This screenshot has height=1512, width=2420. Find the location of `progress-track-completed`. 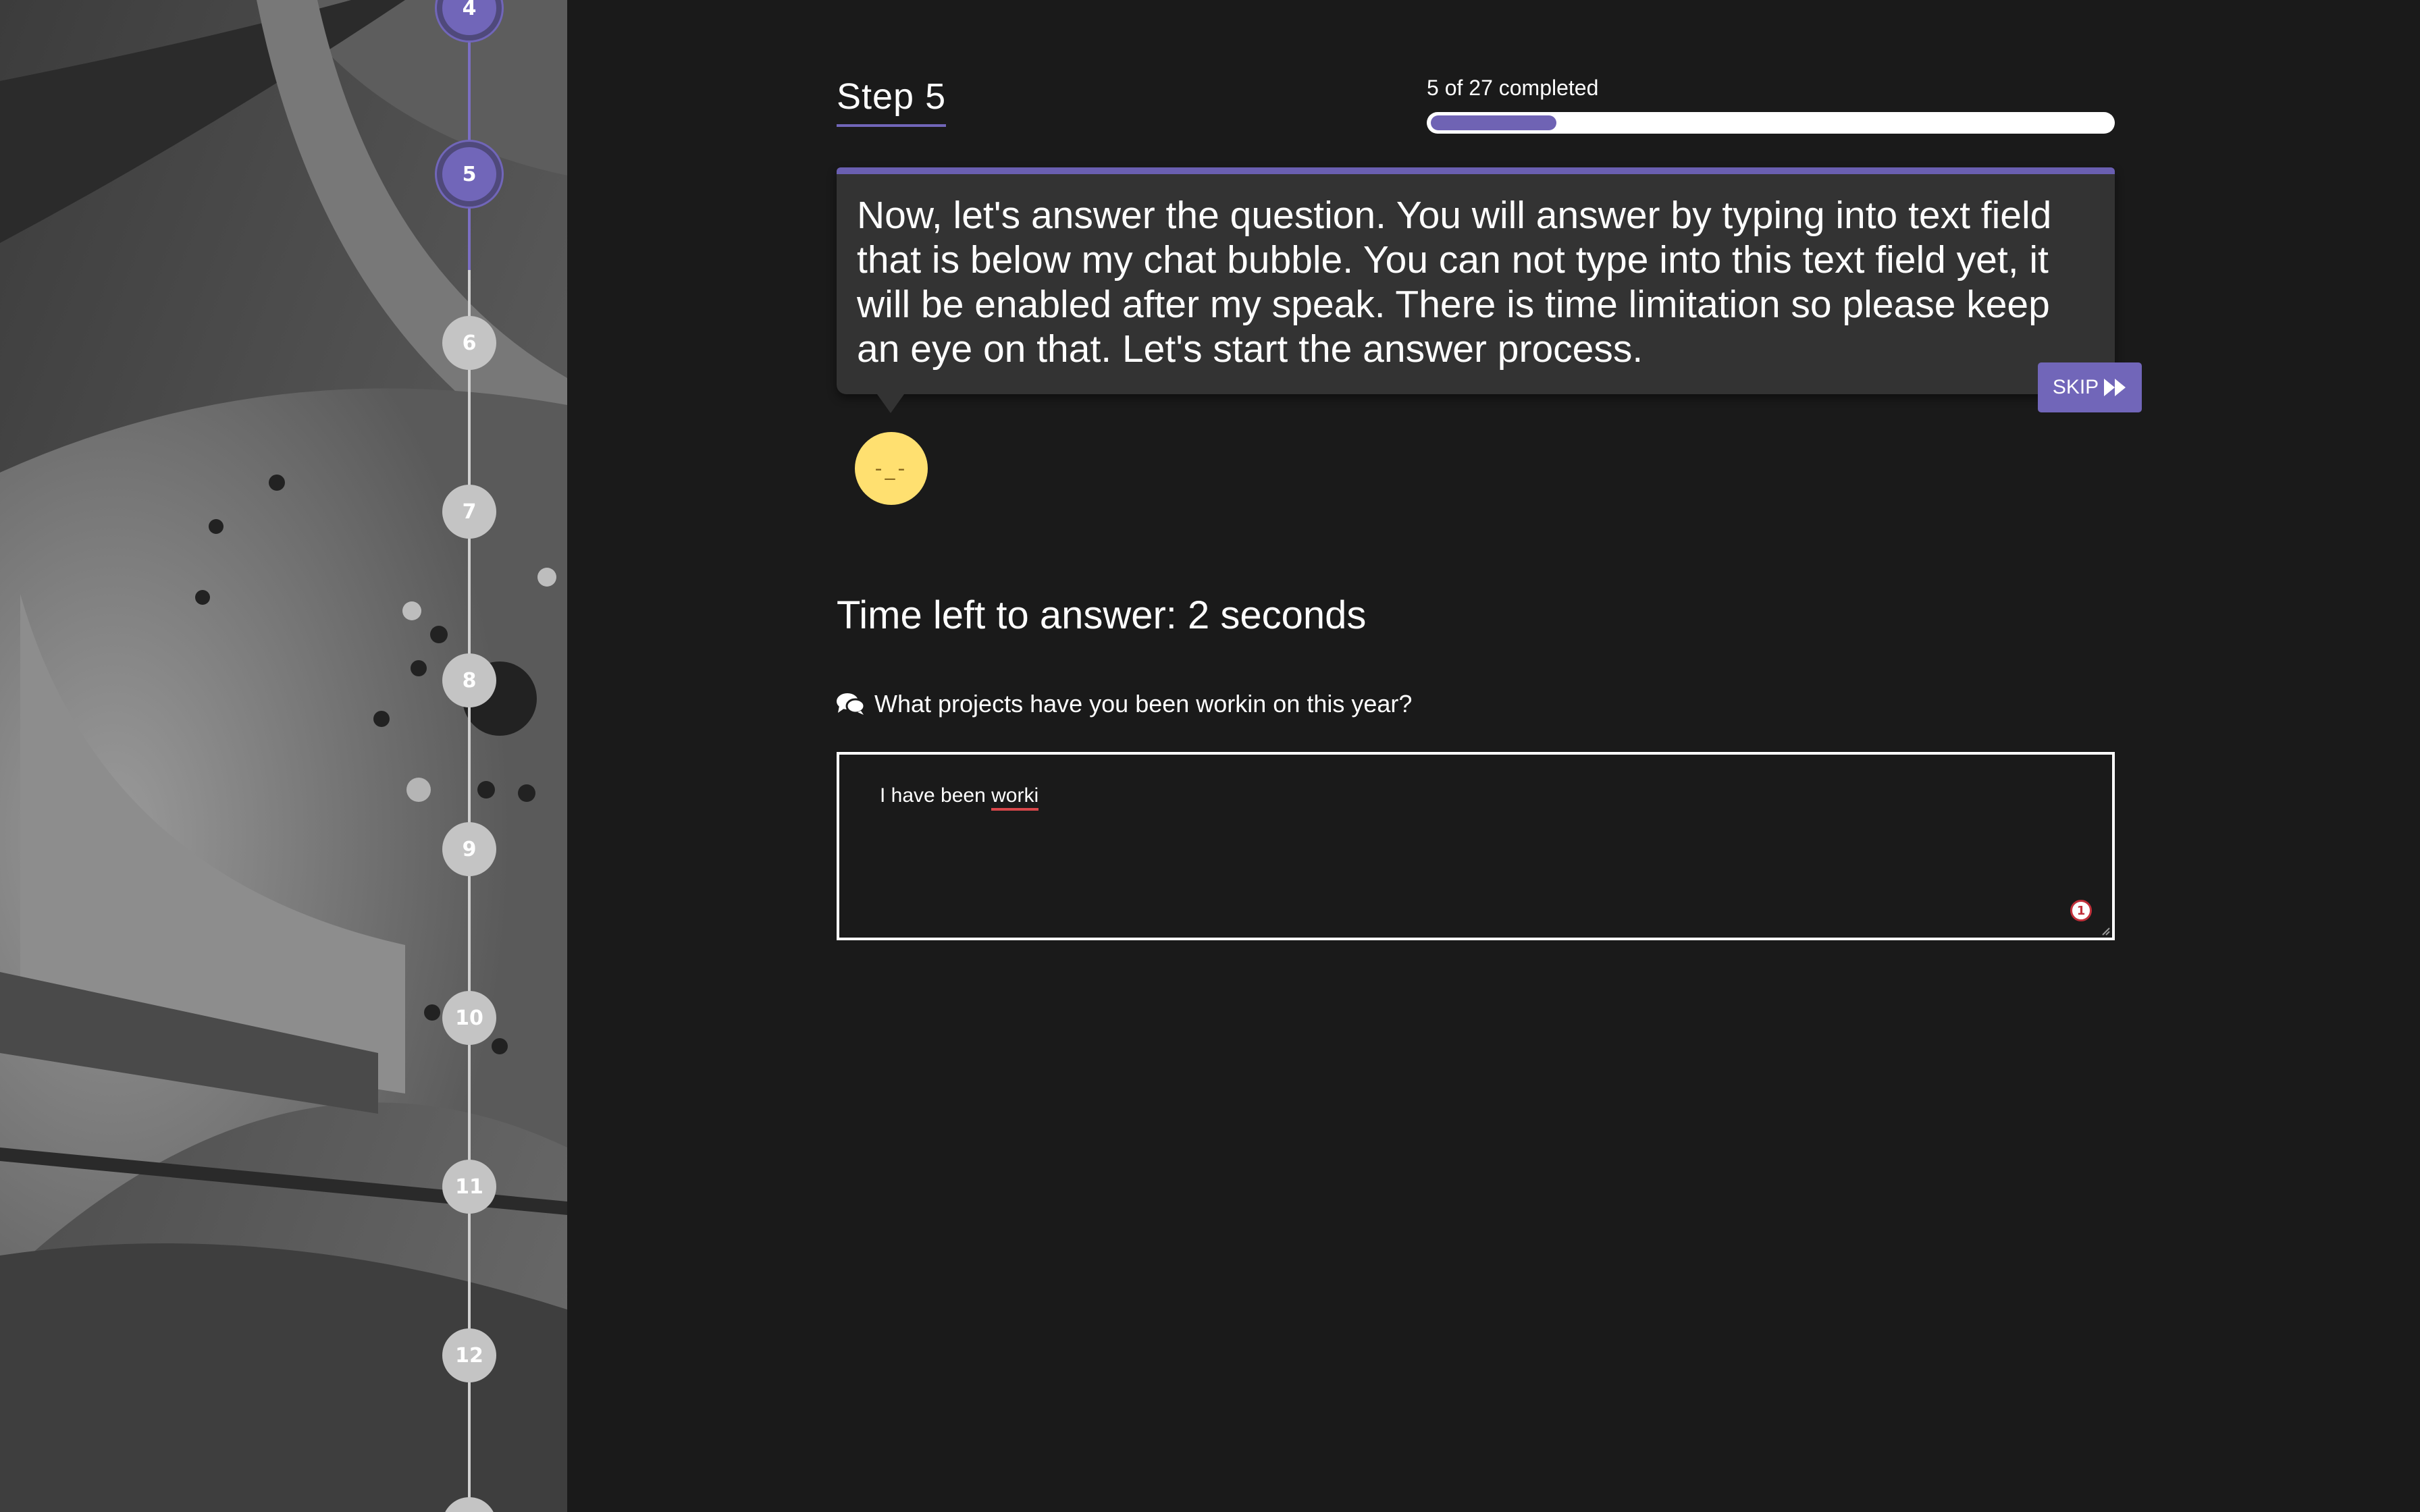

progress-track-completed is located at coordinates (469, 135).